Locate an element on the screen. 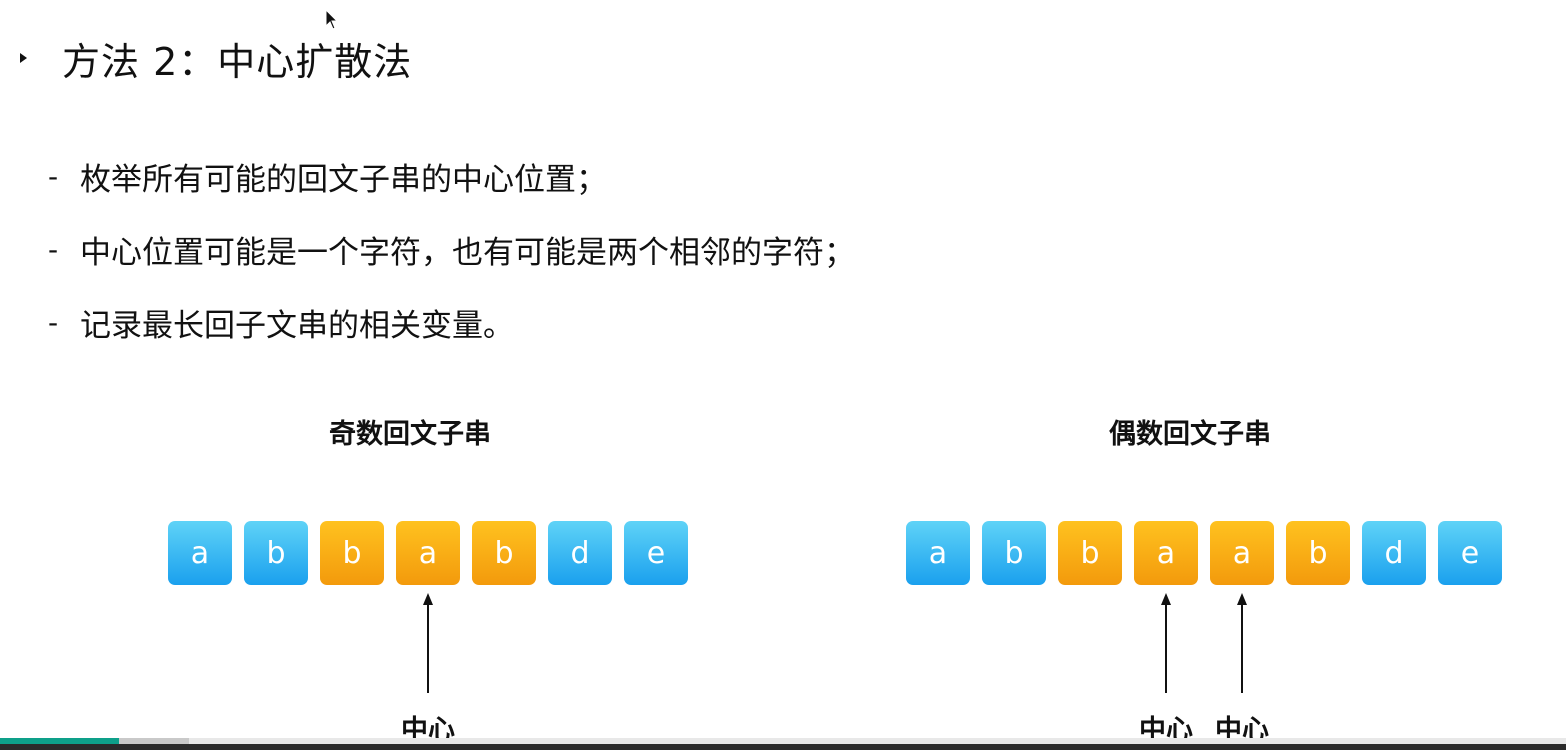  bullet-item: - 记录最长回子文串的相关变量。 is located at coordinates (451, 322).